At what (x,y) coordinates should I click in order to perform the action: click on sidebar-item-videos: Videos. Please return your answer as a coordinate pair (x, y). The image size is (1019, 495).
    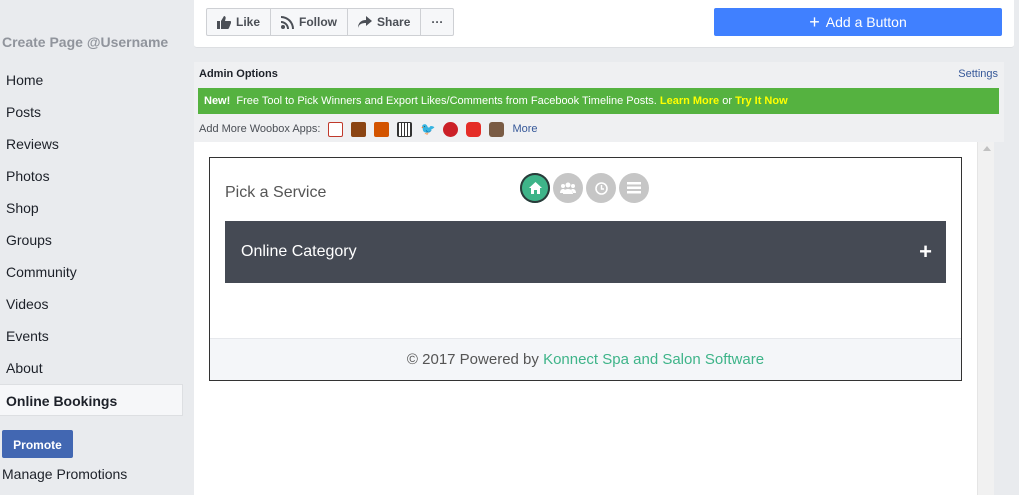
    Looking at the image, I should click on (91, 304).